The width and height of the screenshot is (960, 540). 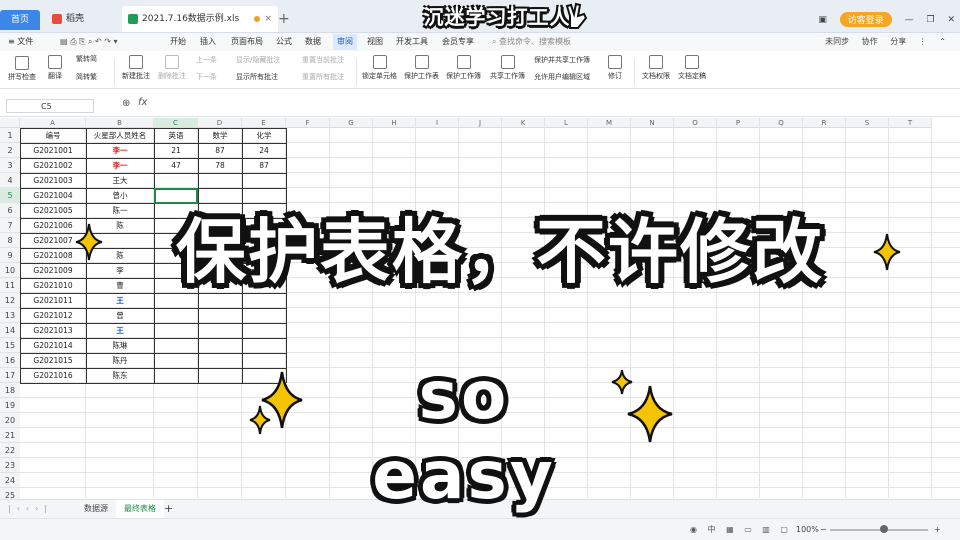 I want to click on tab-docer: 稻壳, so click(x=85, y=19).